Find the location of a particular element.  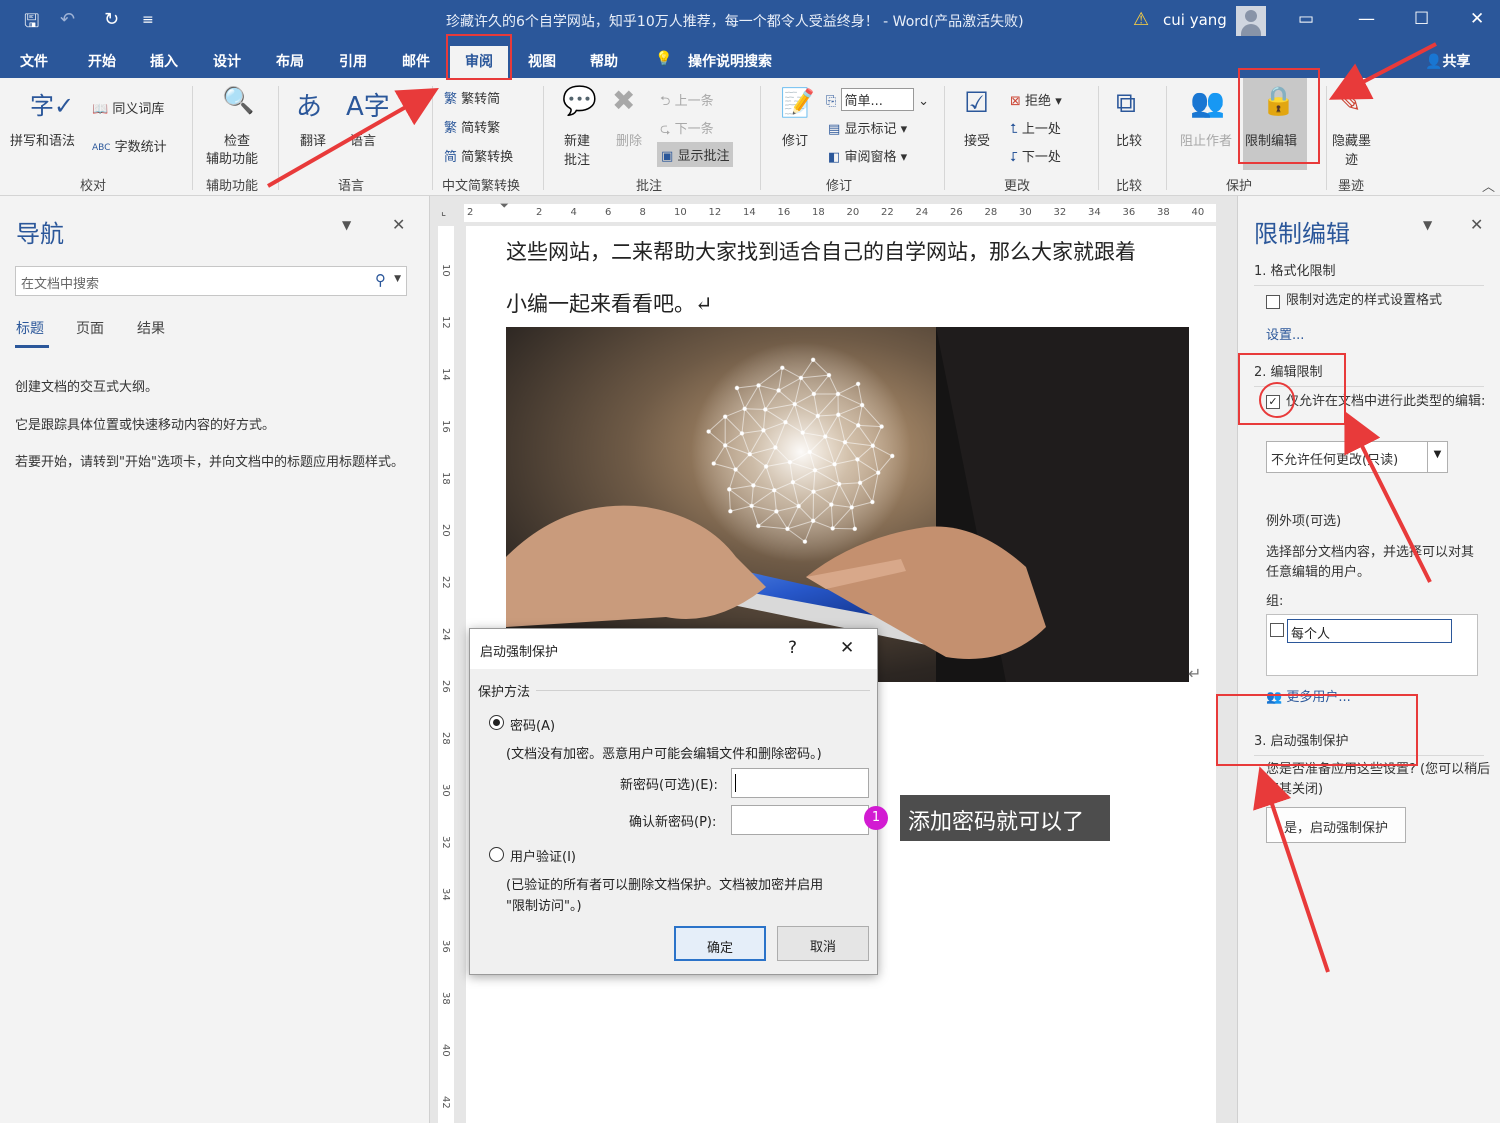

reject-button: ⊠ 拒绝 ▾ is located at coordinates (1036, 99).